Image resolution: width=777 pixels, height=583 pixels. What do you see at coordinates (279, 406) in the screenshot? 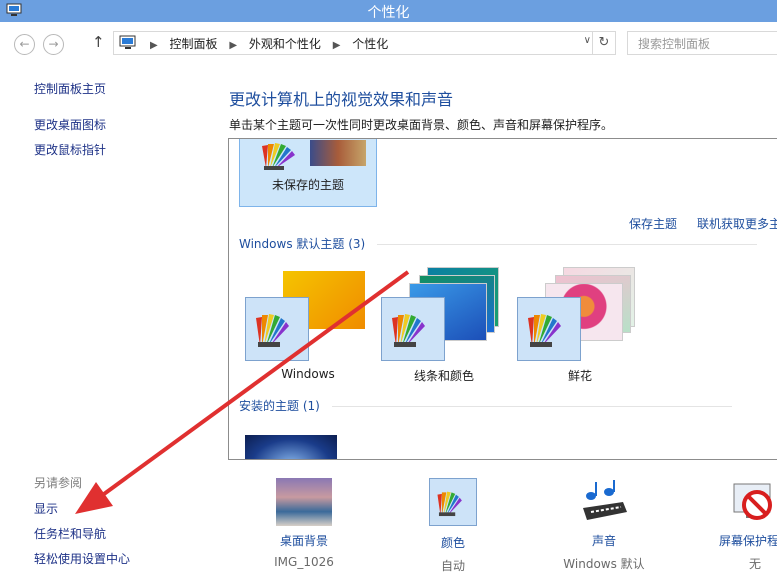
I see `group-label: 安装的主题 (1)` at bounding box center [279, 406].